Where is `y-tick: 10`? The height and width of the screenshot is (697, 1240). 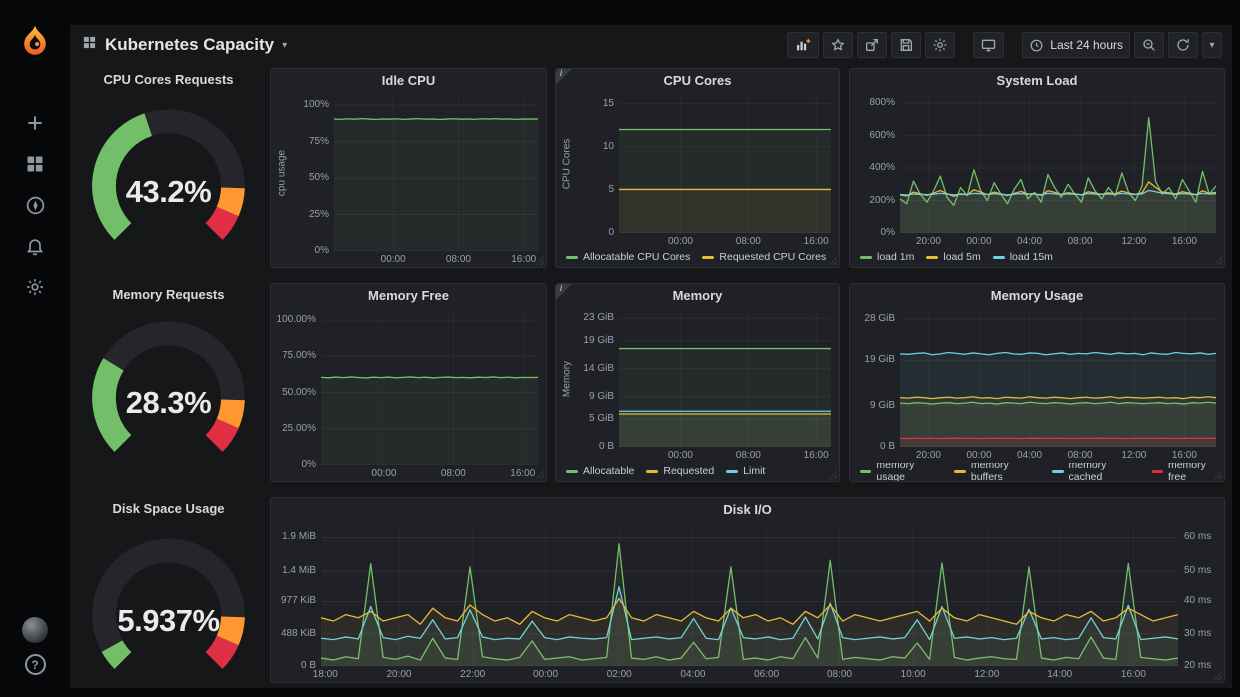
y-tick: 10 is located at coordinates (608, 146).